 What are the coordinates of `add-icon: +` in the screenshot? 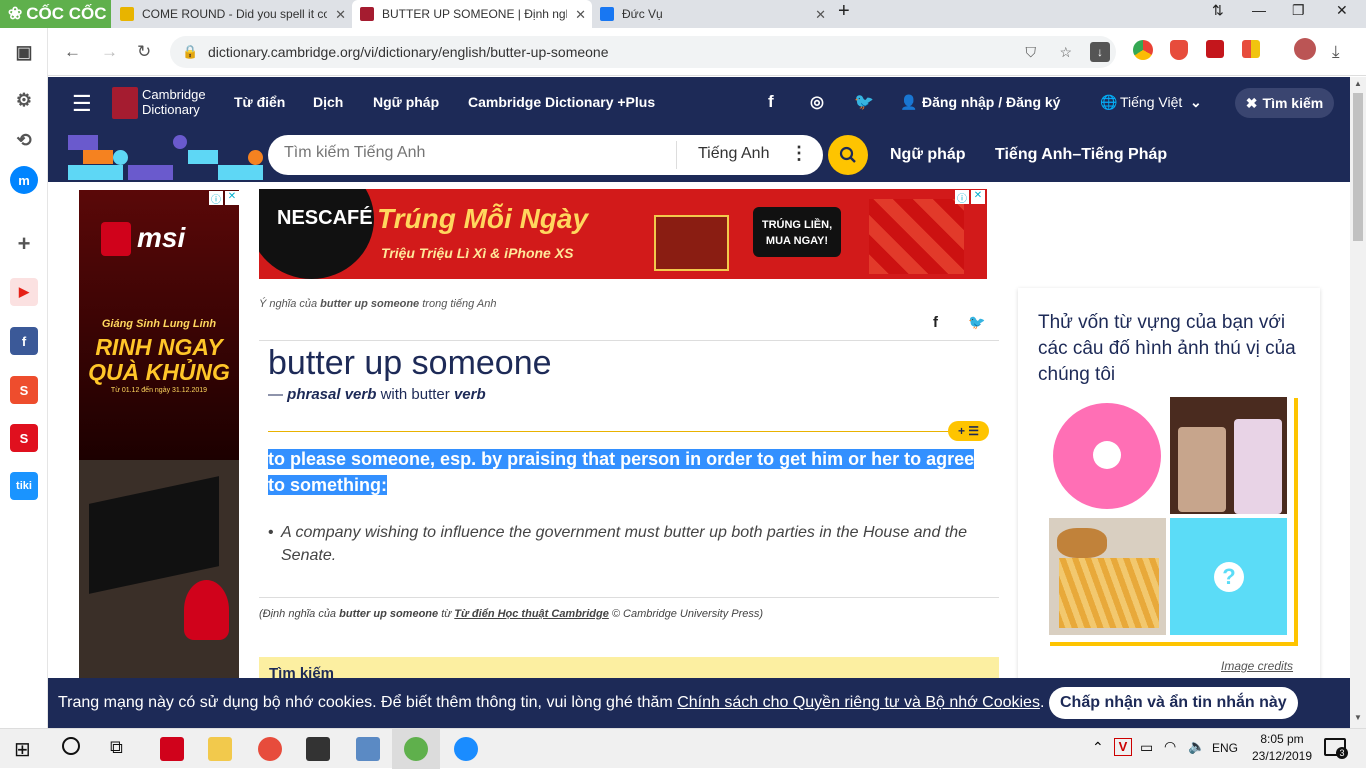 It's located at (24, 244).